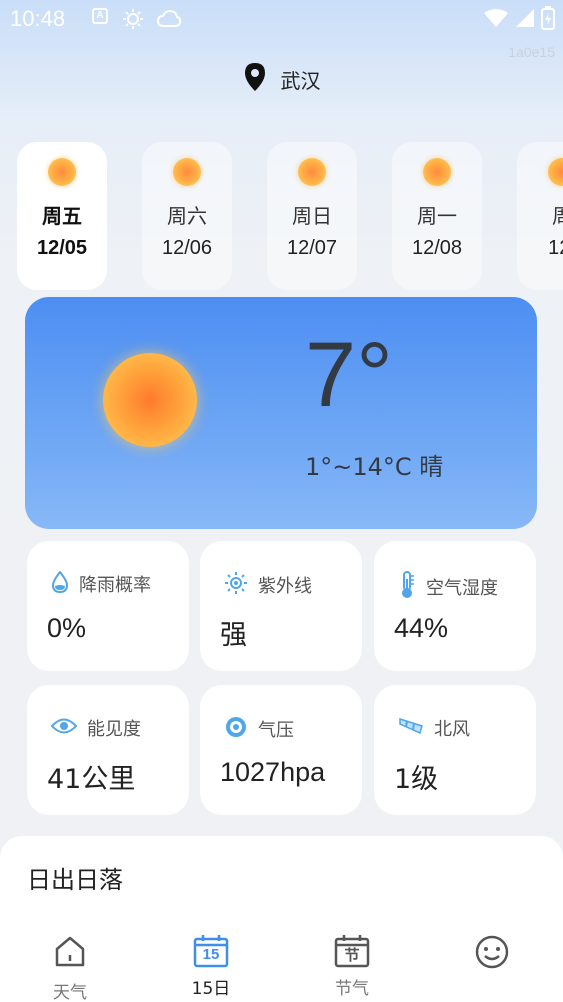 Image resolution: width=563 pixels, height=1002 pixels. What do you see at coordinates (281, 750) in the screenshot?
I see `metric-pressure: 气压 1027hpa` at bounding box center [281, 750].